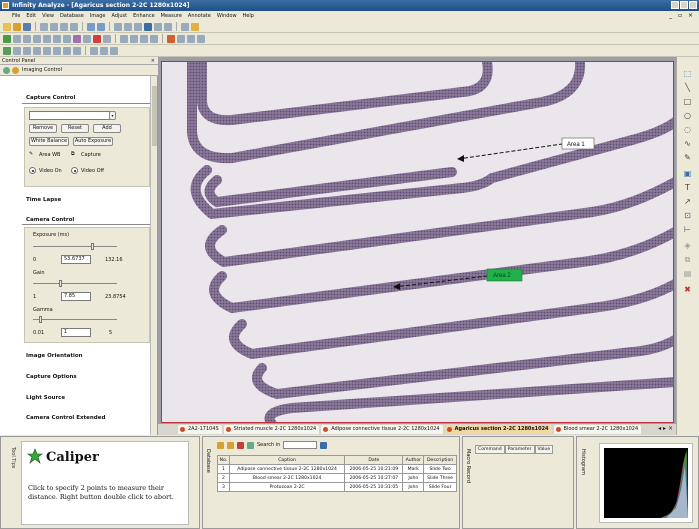 The height and width of the screenshot is (529, 699). Describe the element at coordinates (104, 50) in the screenshot. I see `stitch-icon` at that location.